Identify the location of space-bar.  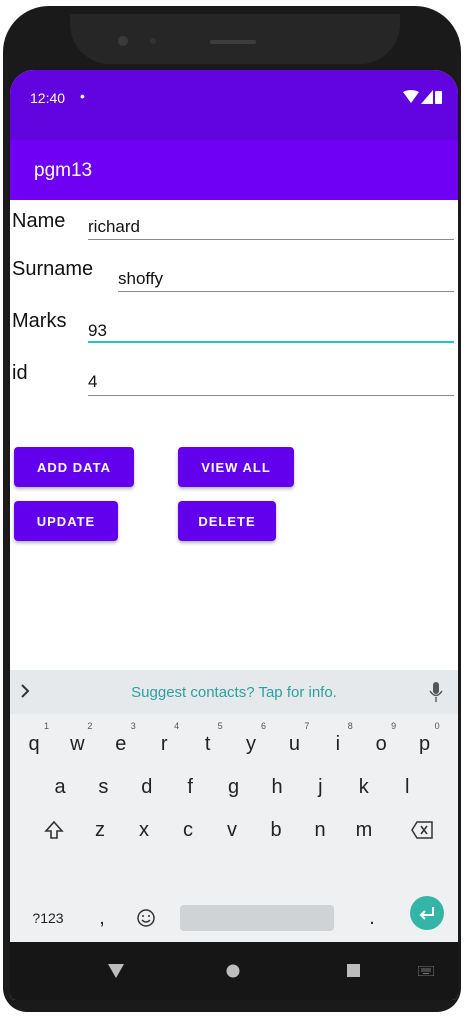
(257, 918).